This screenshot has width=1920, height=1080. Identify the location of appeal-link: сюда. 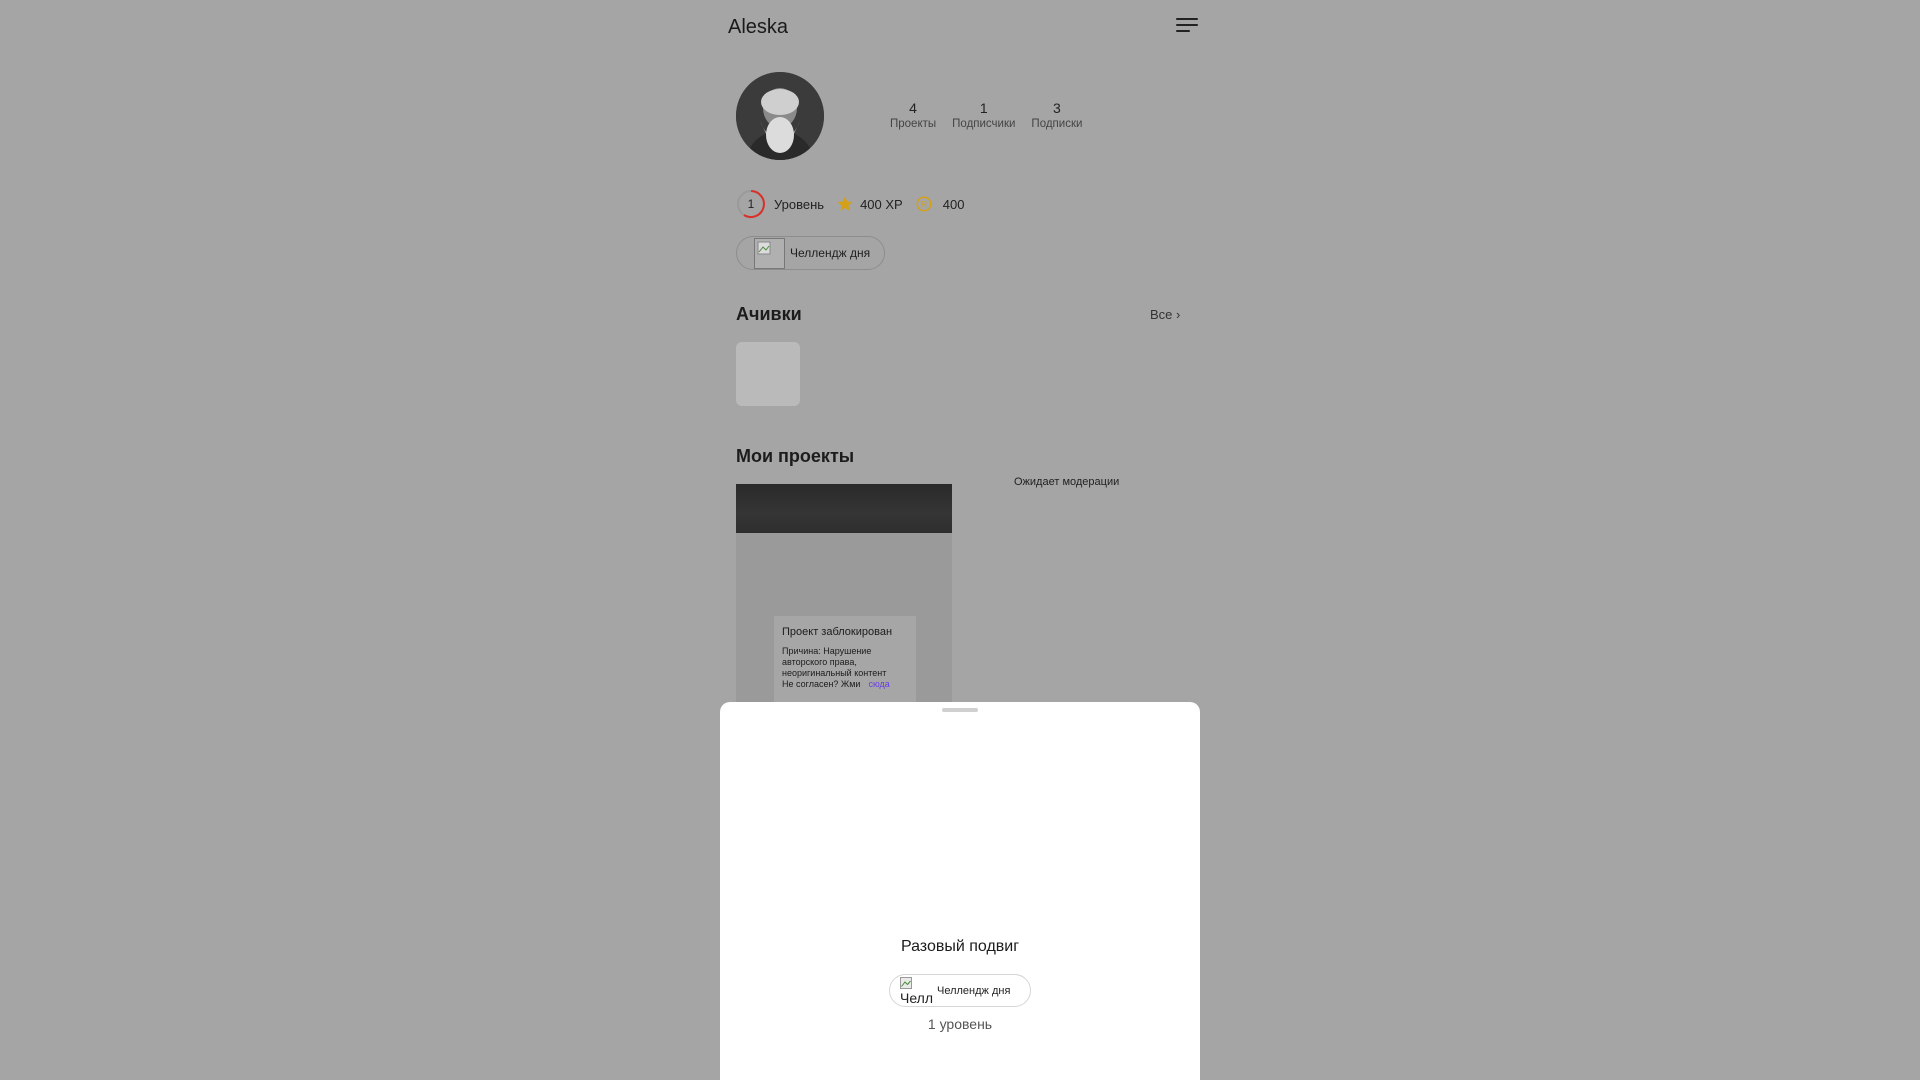
(878, 684).